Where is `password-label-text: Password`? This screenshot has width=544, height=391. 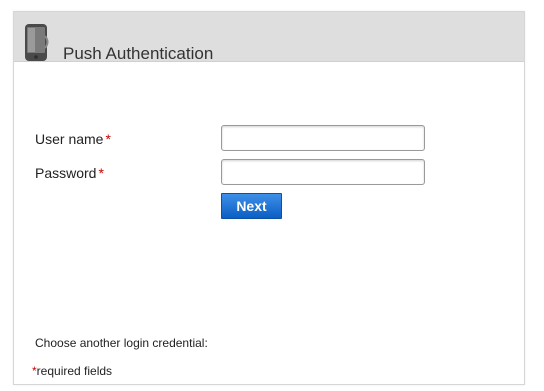 password-label-text: Password is located at coordinates (66, 173).